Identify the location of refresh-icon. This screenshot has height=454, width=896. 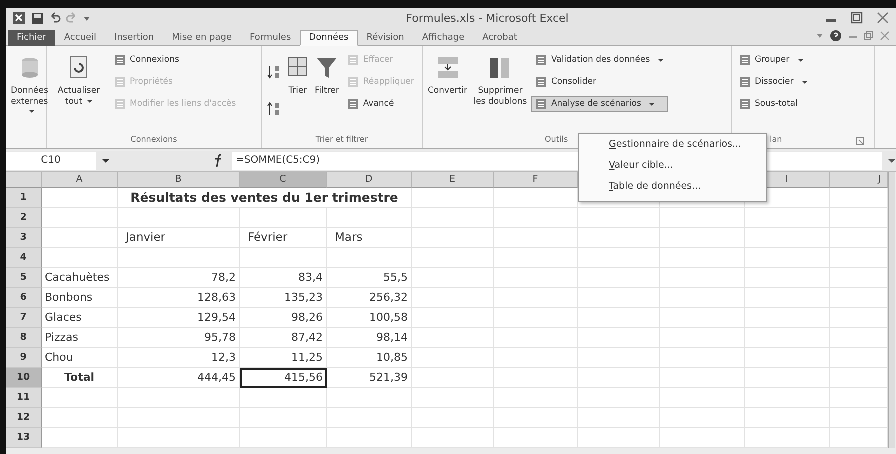
(79, 68).